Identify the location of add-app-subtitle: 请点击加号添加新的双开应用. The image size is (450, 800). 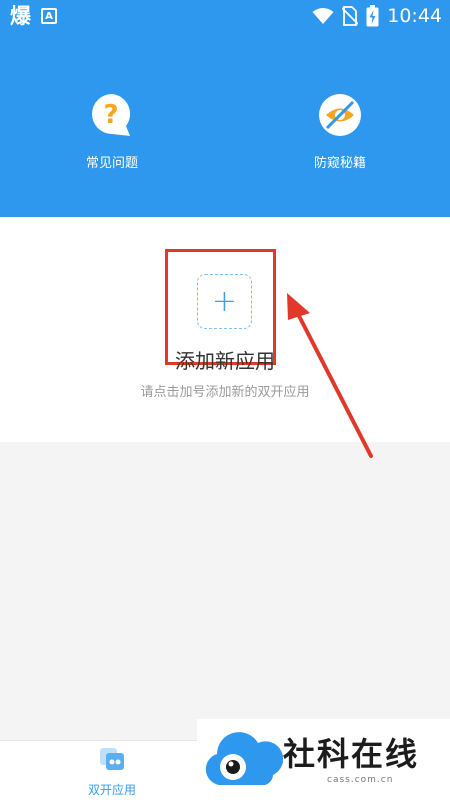
(225, 392).